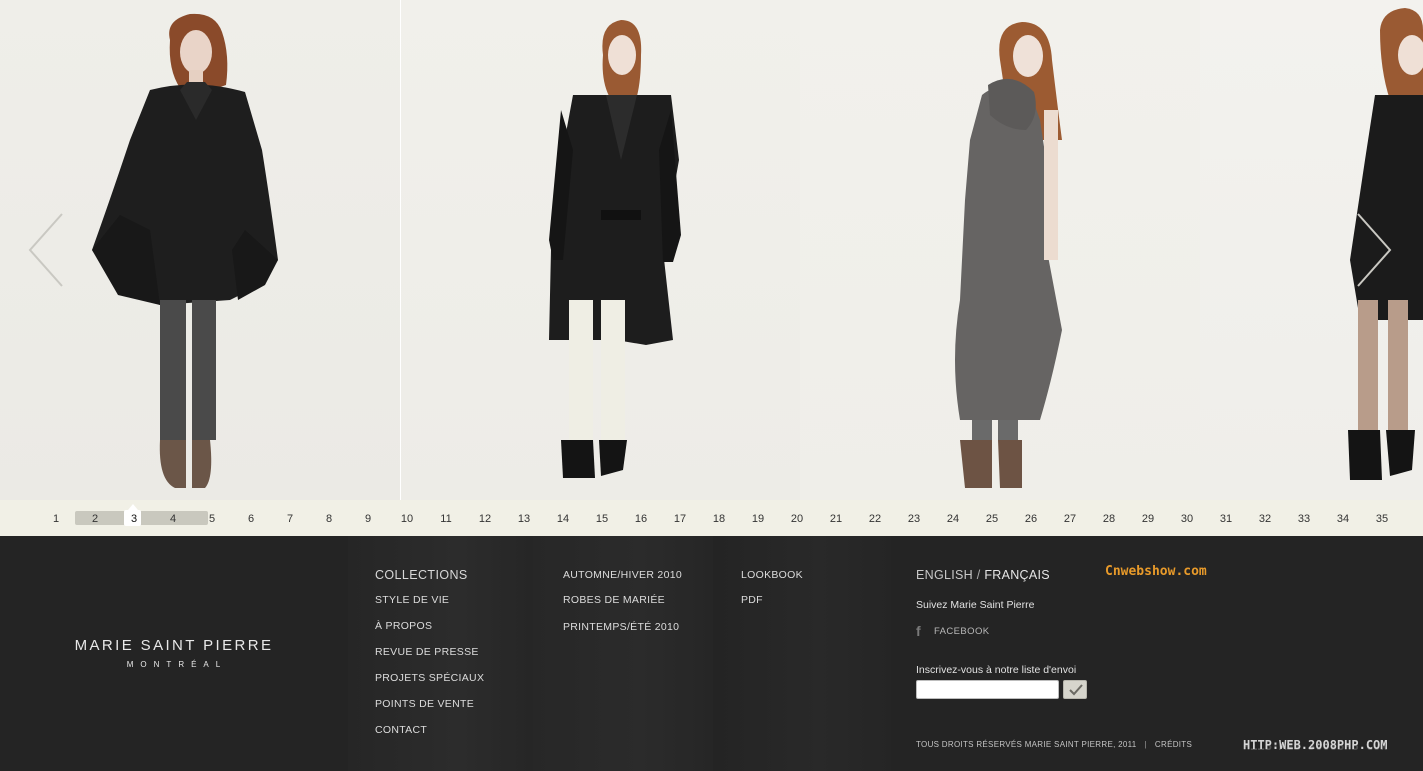  I want to click on page-number-1: 1, so click(56, 519).